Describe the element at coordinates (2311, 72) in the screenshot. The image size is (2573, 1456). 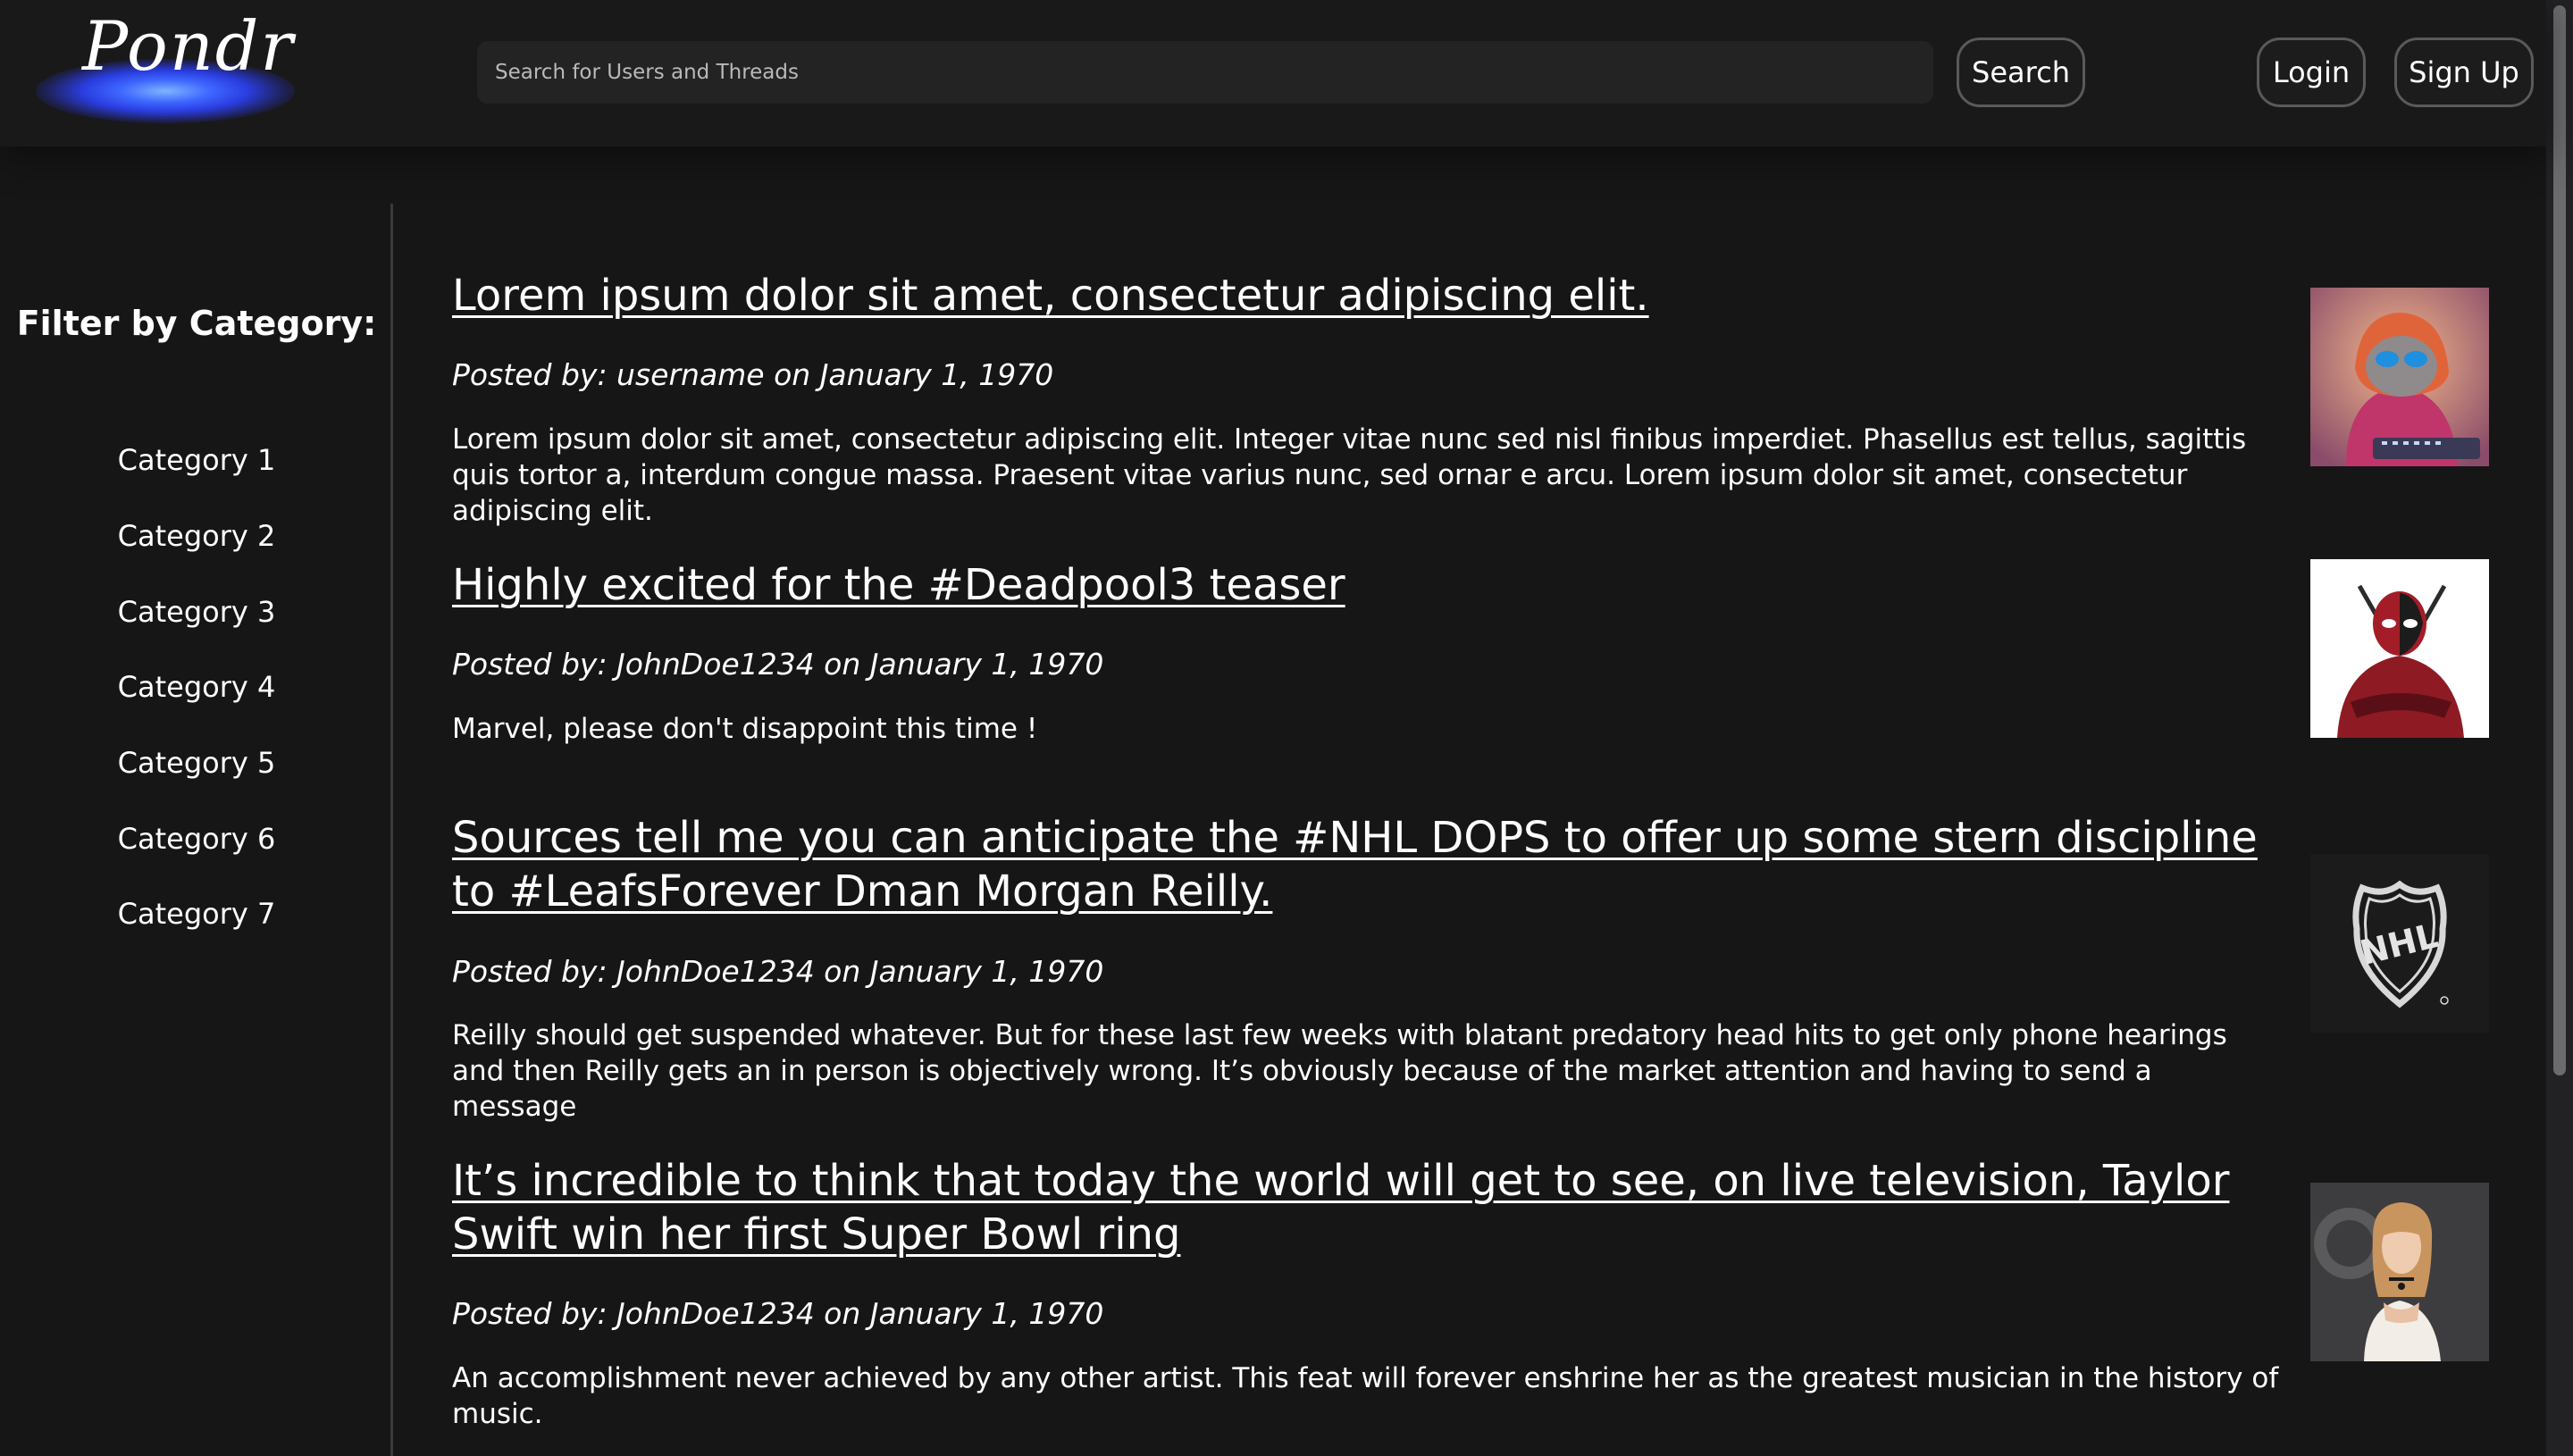
I see `login-button: Login` at that location.